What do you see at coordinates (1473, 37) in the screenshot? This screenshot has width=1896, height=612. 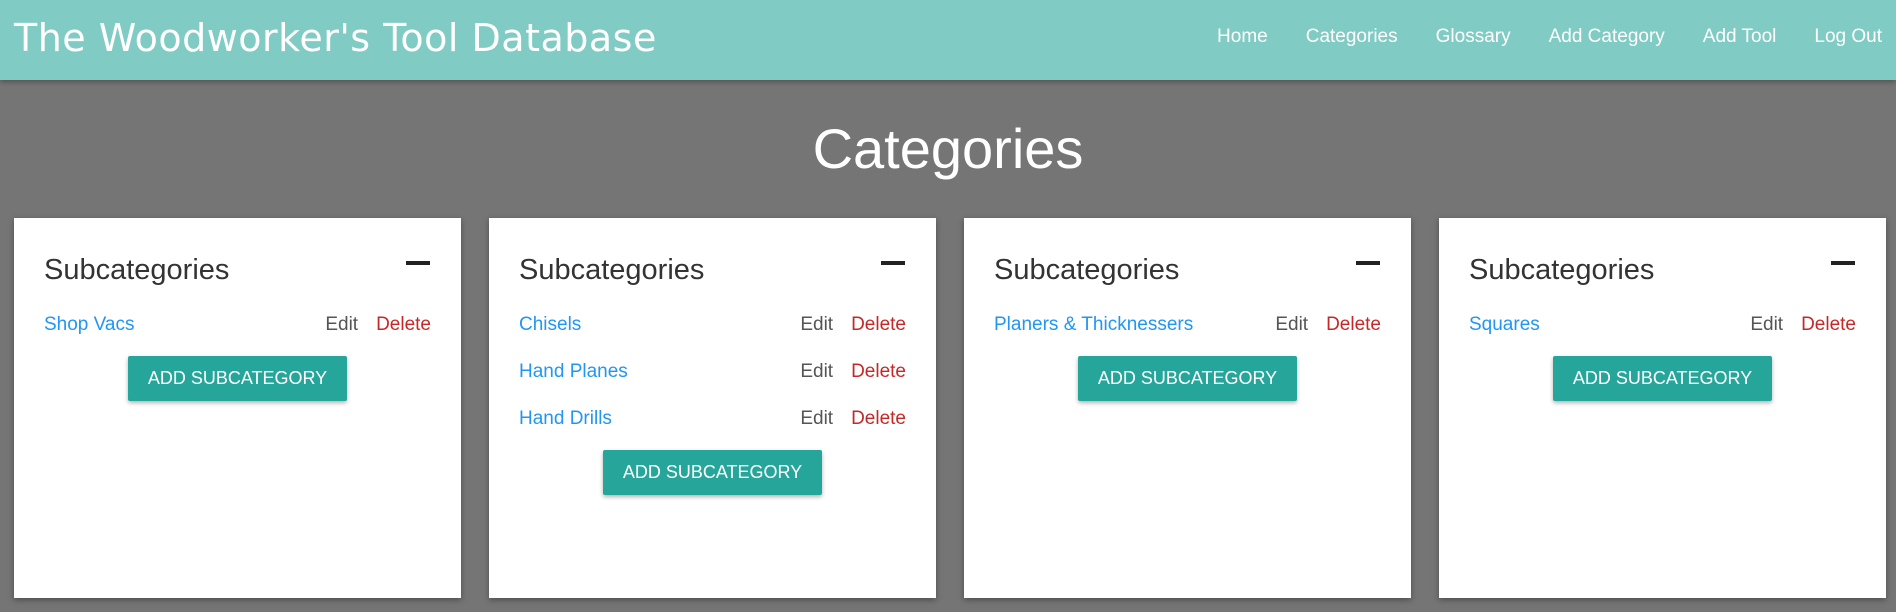 I see `nav-glossary: Glossary` at bounding box center [1473, 37].